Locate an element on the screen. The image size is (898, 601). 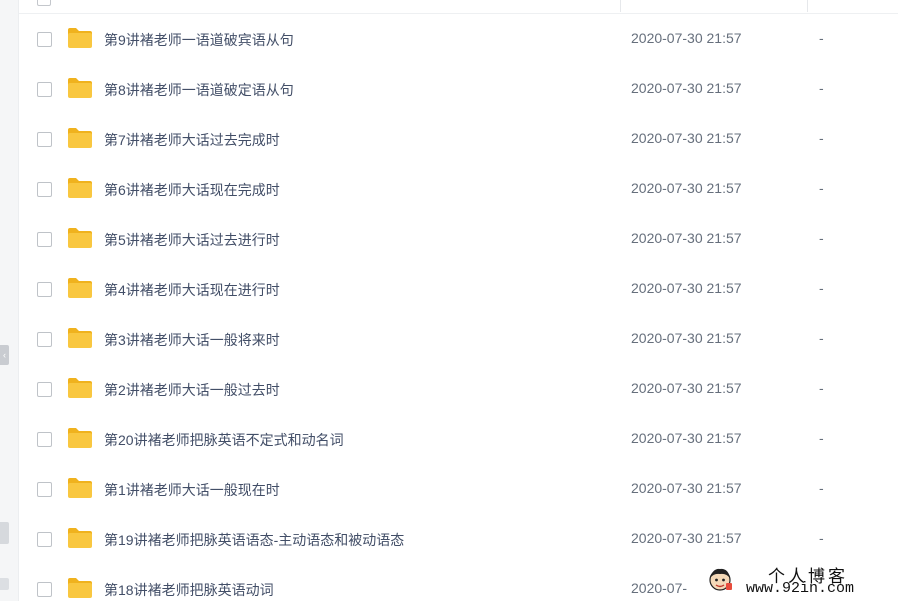
file-row: 第6讲褚老师大话现在完成时 2020-07-30 21:57 - is located at coordinates (458, 189).